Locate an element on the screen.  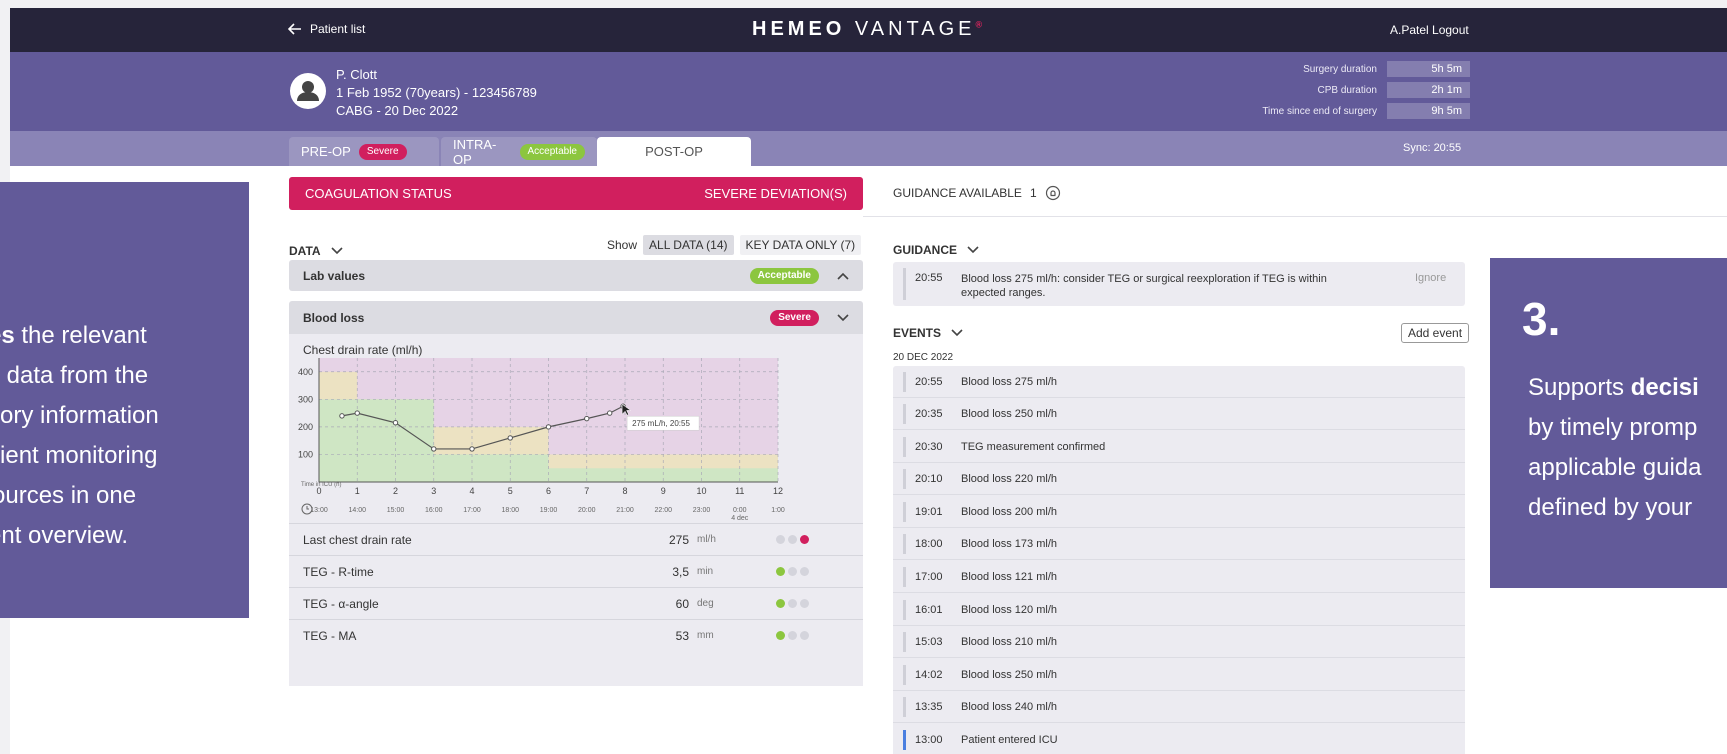
event-time: 13:35 is located at coordinates (929, 706).